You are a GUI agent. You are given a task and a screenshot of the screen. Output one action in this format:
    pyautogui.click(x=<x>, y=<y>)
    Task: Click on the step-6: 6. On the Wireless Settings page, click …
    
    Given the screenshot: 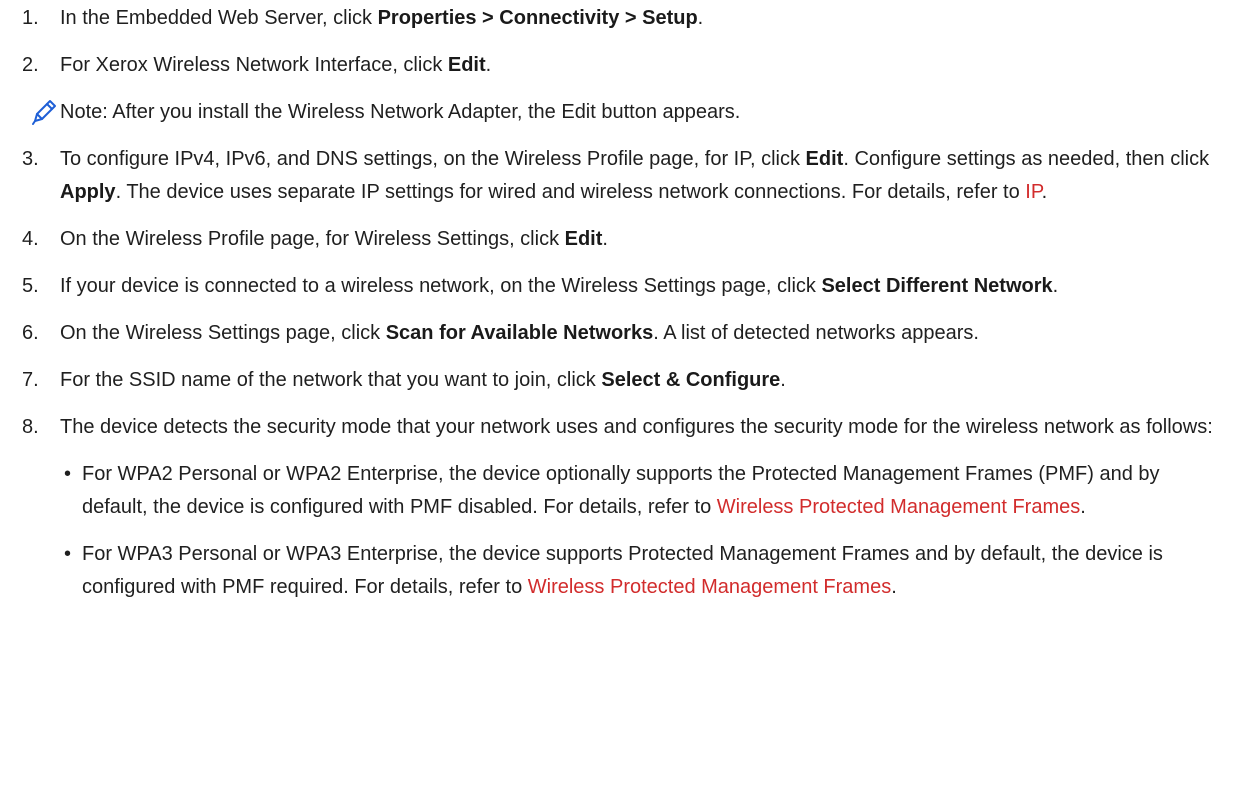 What is the action you would take?
    pyautogui.click(x=627, y=333)
    